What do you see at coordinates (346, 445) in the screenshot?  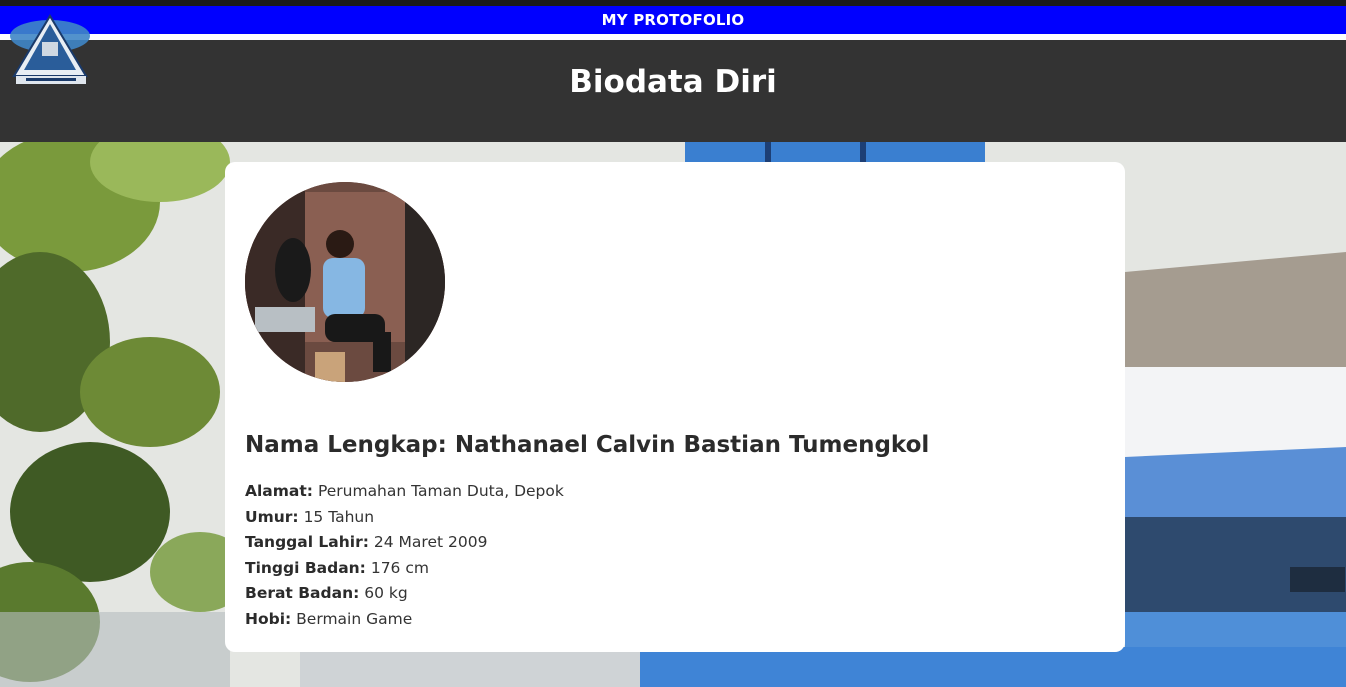 I see `full-name-label: Nama Lengkap:` at bounding box center [346, 445].